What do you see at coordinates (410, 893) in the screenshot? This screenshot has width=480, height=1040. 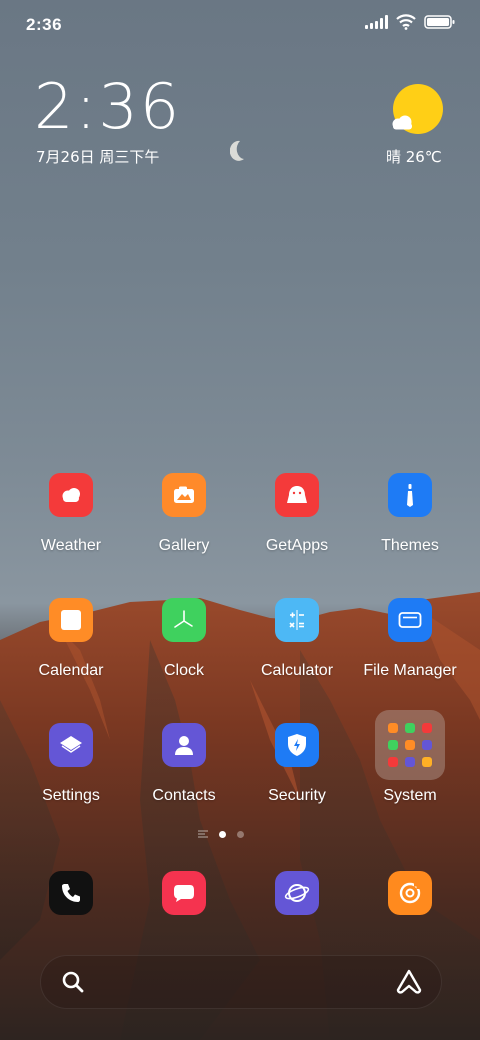 I see `music-icon` at bounding box center [410, 893].